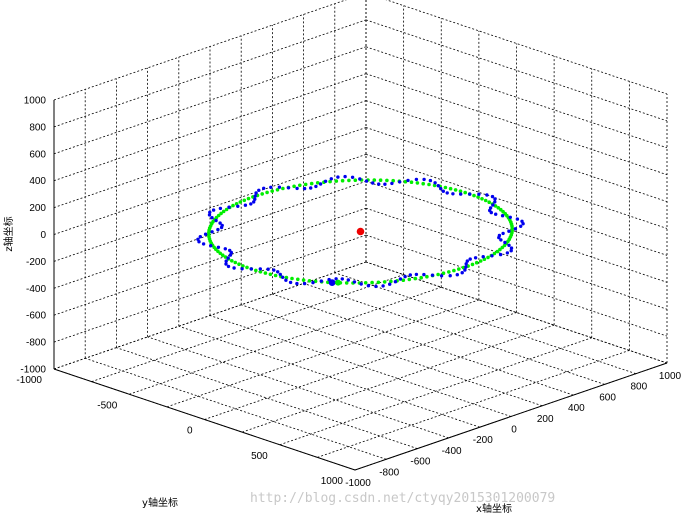  Describe the element at coordinates (36, 262) in the screenshot. I see `z-tick-label: -200` at that location.